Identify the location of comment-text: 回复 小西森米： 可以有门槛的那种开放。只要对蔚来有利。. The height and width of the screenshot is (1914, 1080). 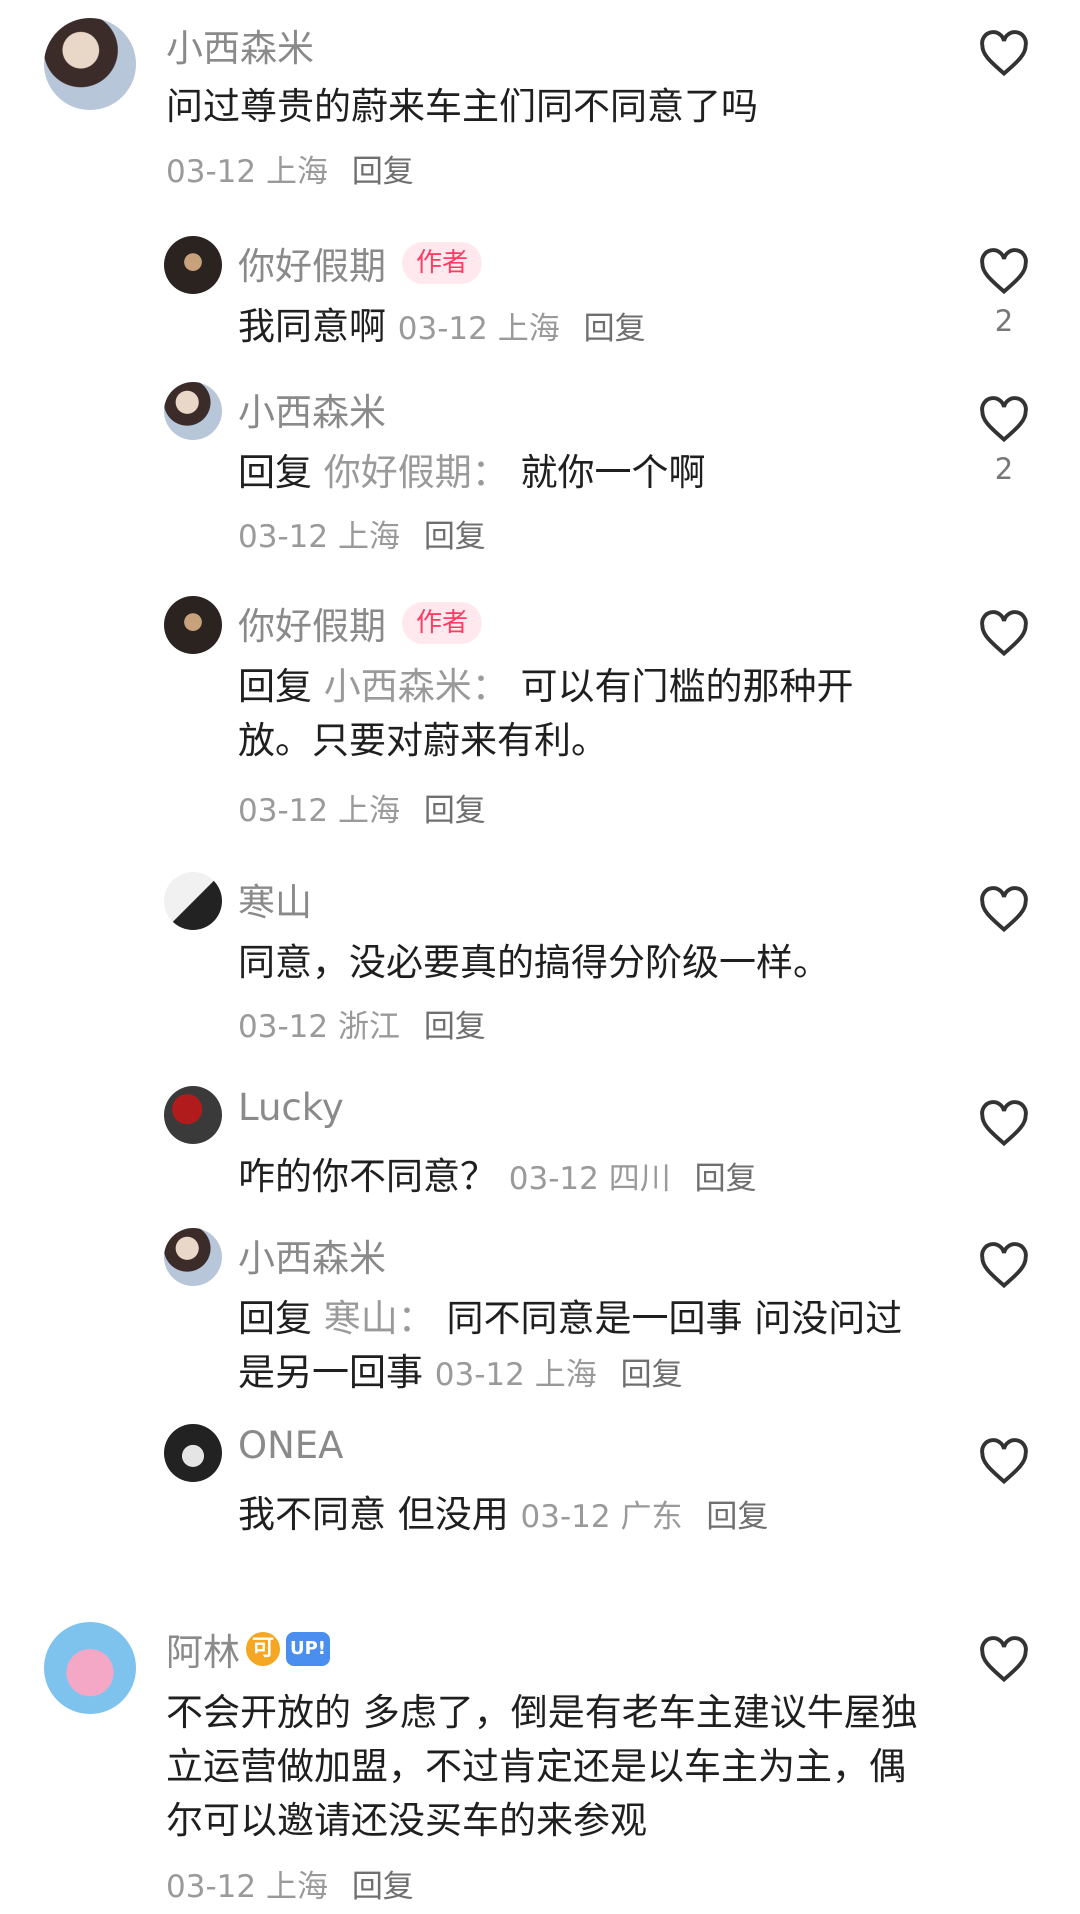
(578, 714).